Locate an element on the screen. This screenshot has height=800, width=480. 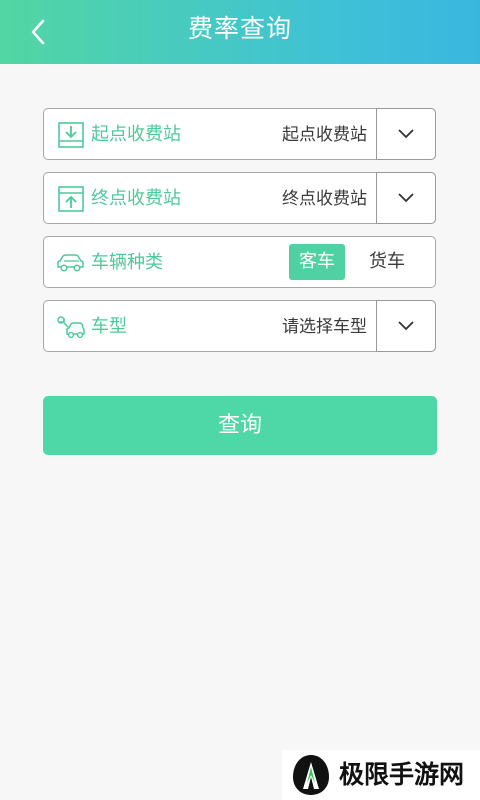
start-station-row: 起点收费站 起点收费站 is located at coordinates (239, 134).